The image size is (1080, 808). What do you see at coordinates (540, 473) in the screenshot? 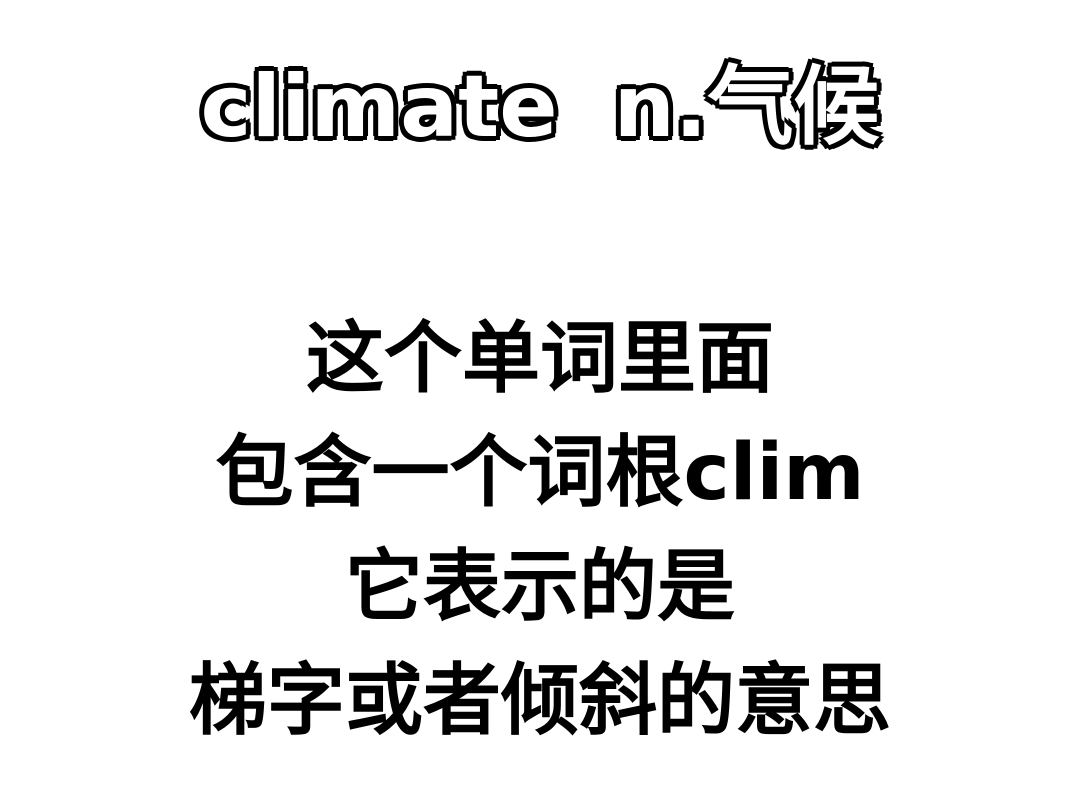
I see `explanation-line-2: 包含一个词根clim` at bounding box center [540, 473].